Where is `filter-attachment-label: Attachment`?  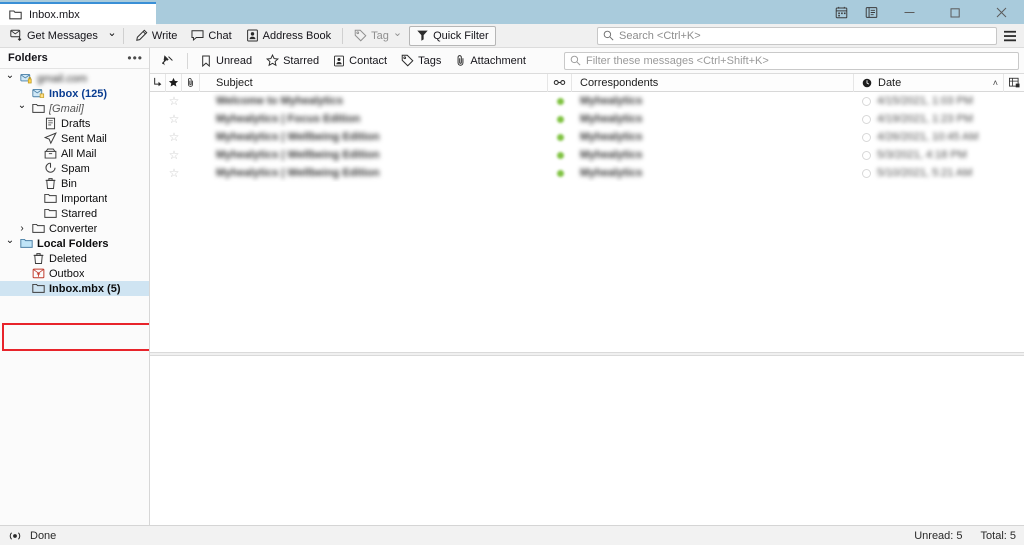
filter-attachment-label: Attachment is located at coordinates (498, 60).